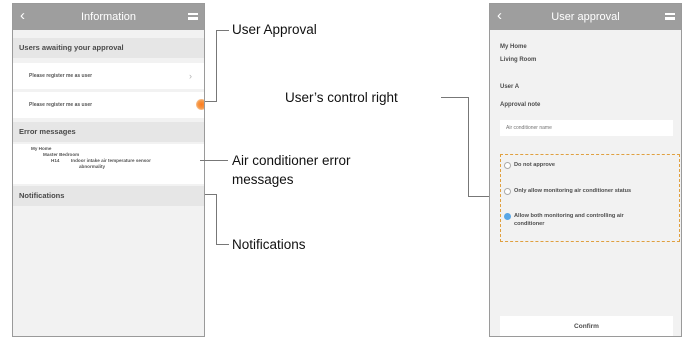 The height and width of the screenshot is (339, 691). I want to click on annotation-notifications: Notifications, so click(269, 244).